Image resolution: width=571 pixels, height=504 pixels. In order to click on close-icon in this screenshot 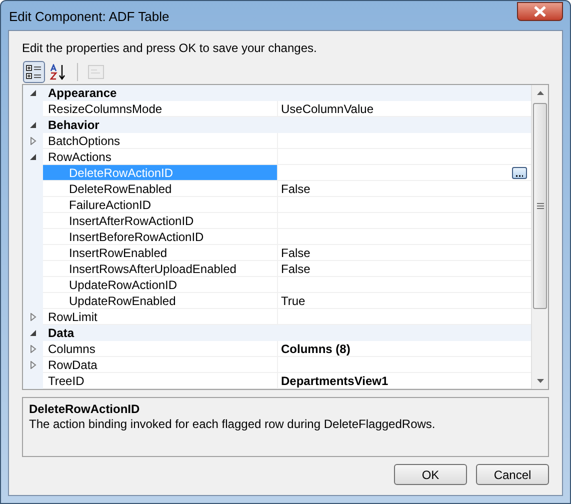, I will do `click(540, 11)`.